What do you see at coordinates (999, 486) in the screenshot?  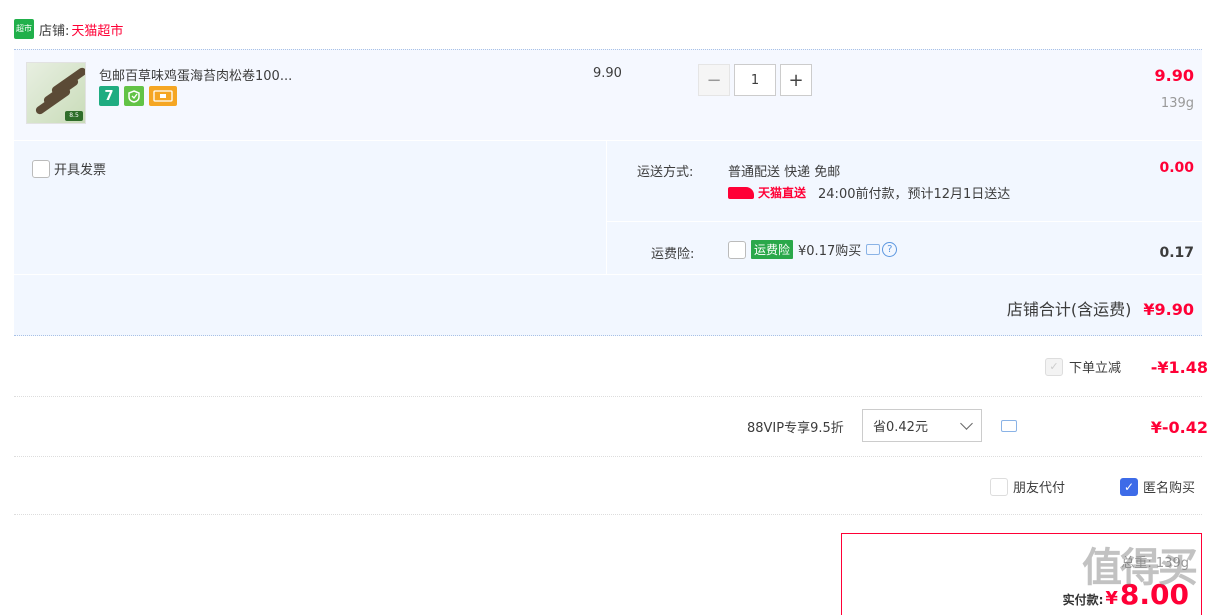 I see `friend-pay-checkbox` at bounding box center [999, 486].